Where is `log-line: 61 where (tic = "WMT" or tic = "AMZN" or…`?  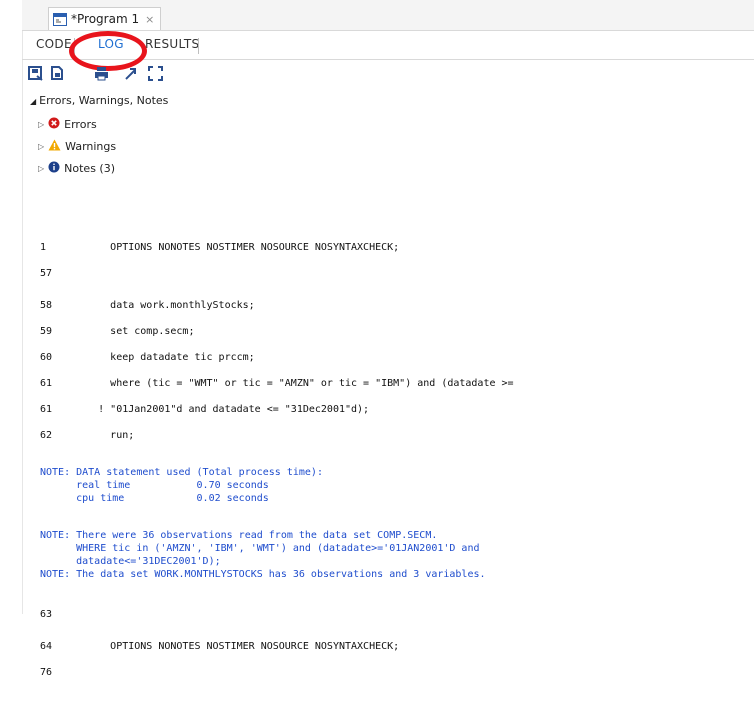 log-line: 61 where (tic = "WMT" or tic = "AMZN" or… is located at coordinates (277, 383).